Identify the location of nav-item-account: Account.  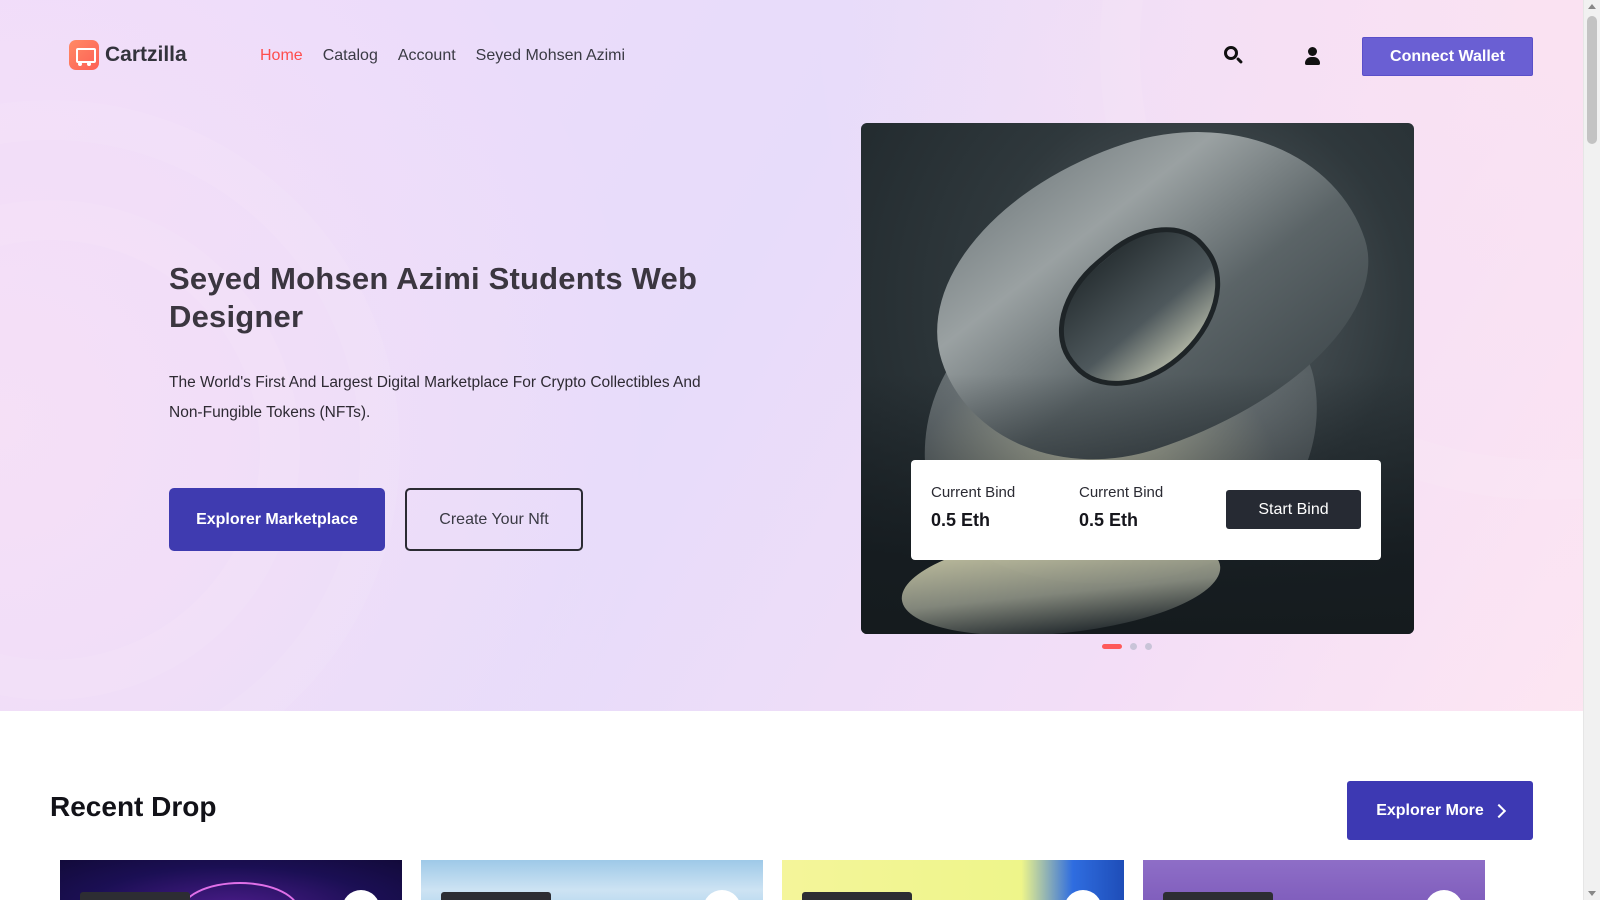
(427, 56).